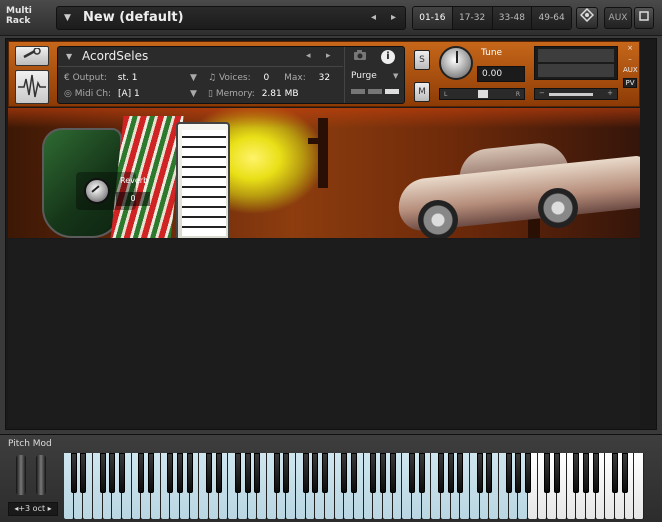 This screenshot has height=522, width=662. Describe the element at coordinates (328, 56) in the screenshot. I see `instrument-next-icon: ▸` at that location.